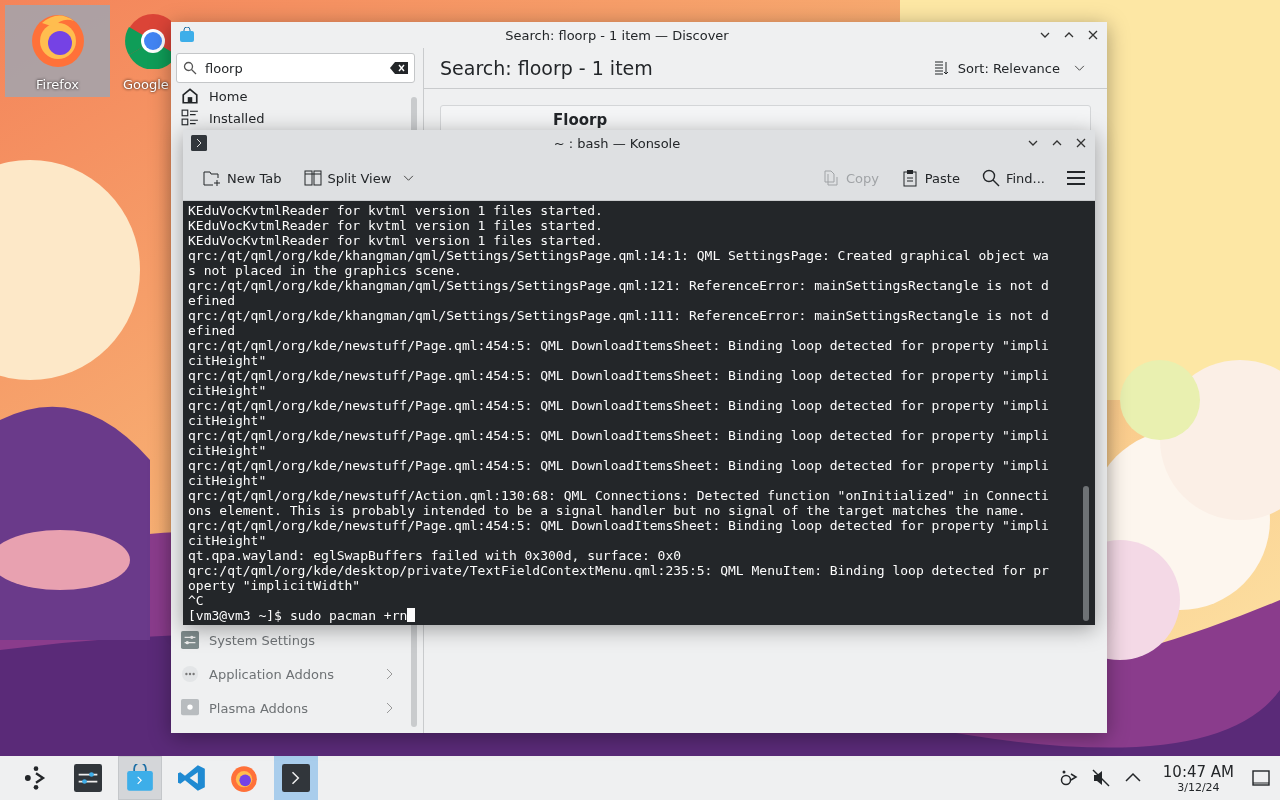 This screenshot has height=800, width=1280. Describe the element at coordinates (297, 708) in the screenshot. I see `sidebar-item: Plasma Addons` at that location.